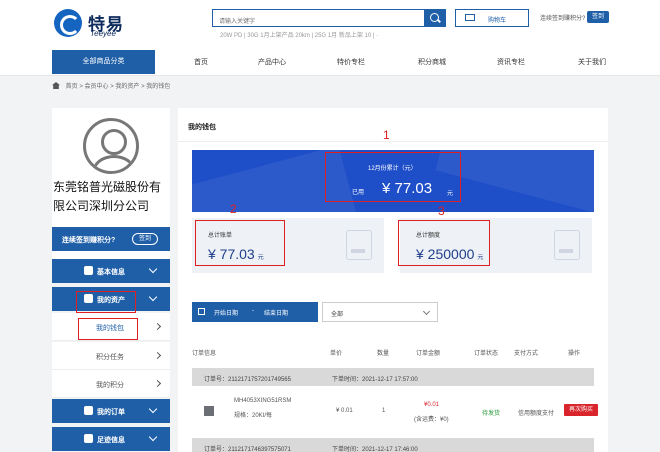 The height and width of the screenshot is (452, 660). What do you see at coordinates (107, 196) in the screenshot?
I see `company-name: 东莞铭普光磁股份有限公司深圳分公司` at bounding box center [107, 196].